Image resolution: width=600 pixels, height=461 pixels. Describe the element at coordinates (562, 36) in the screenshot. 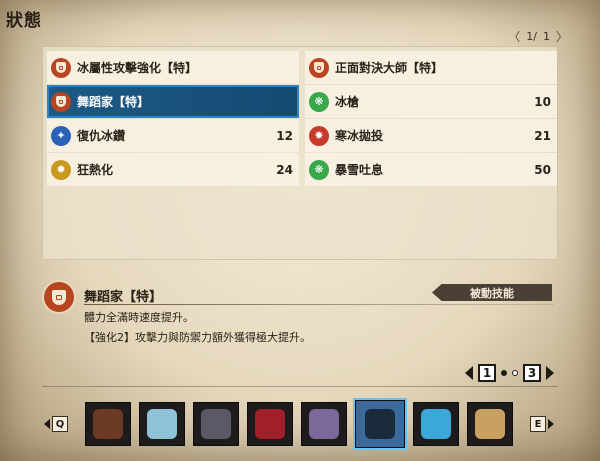

I see `chevron-right-icon: 〉` at that location.